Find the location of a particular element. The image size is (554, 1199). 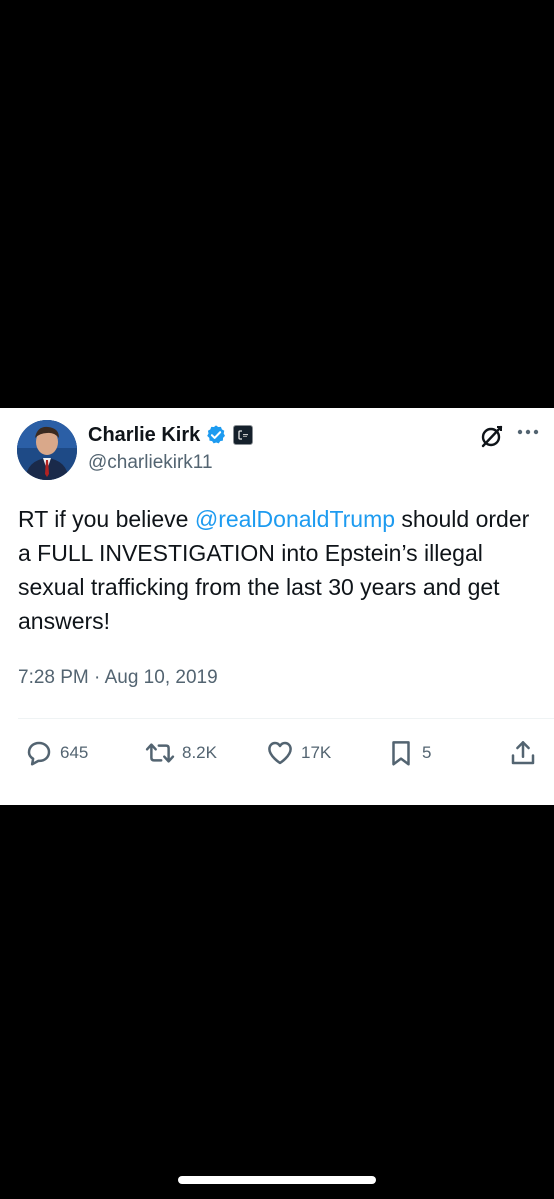

share-button is located at coordinates (523, 753).